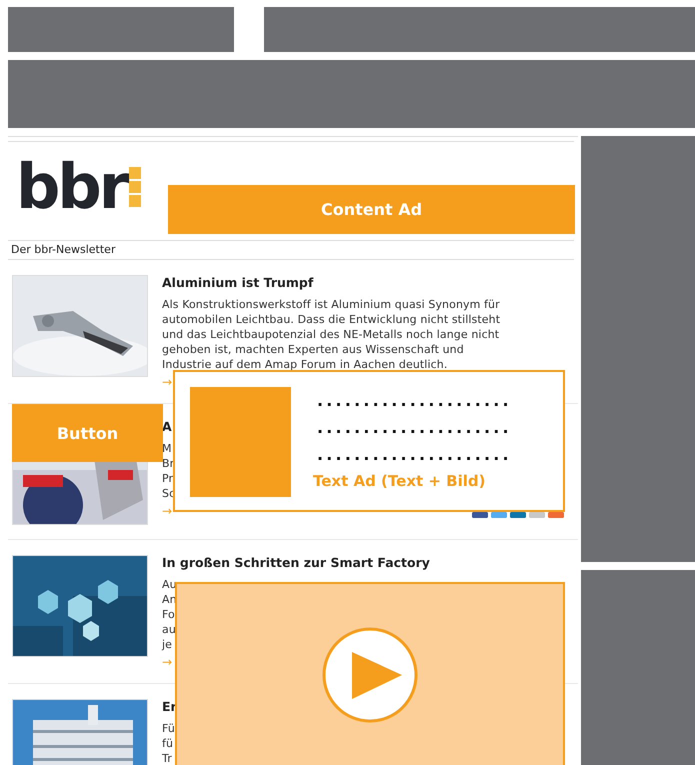 This screenshot has height=765, width=695. What do you see at coordinates (296, 562) in the screenshot?
I see `article-title: In großen Schritten zur Smart Factory` at bounding box center [296, 562].